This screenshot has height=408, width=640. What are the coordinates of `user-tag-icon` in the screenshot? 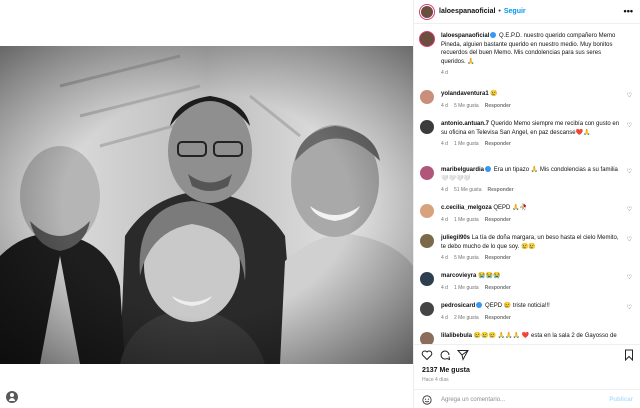 It's located at (12, 397).